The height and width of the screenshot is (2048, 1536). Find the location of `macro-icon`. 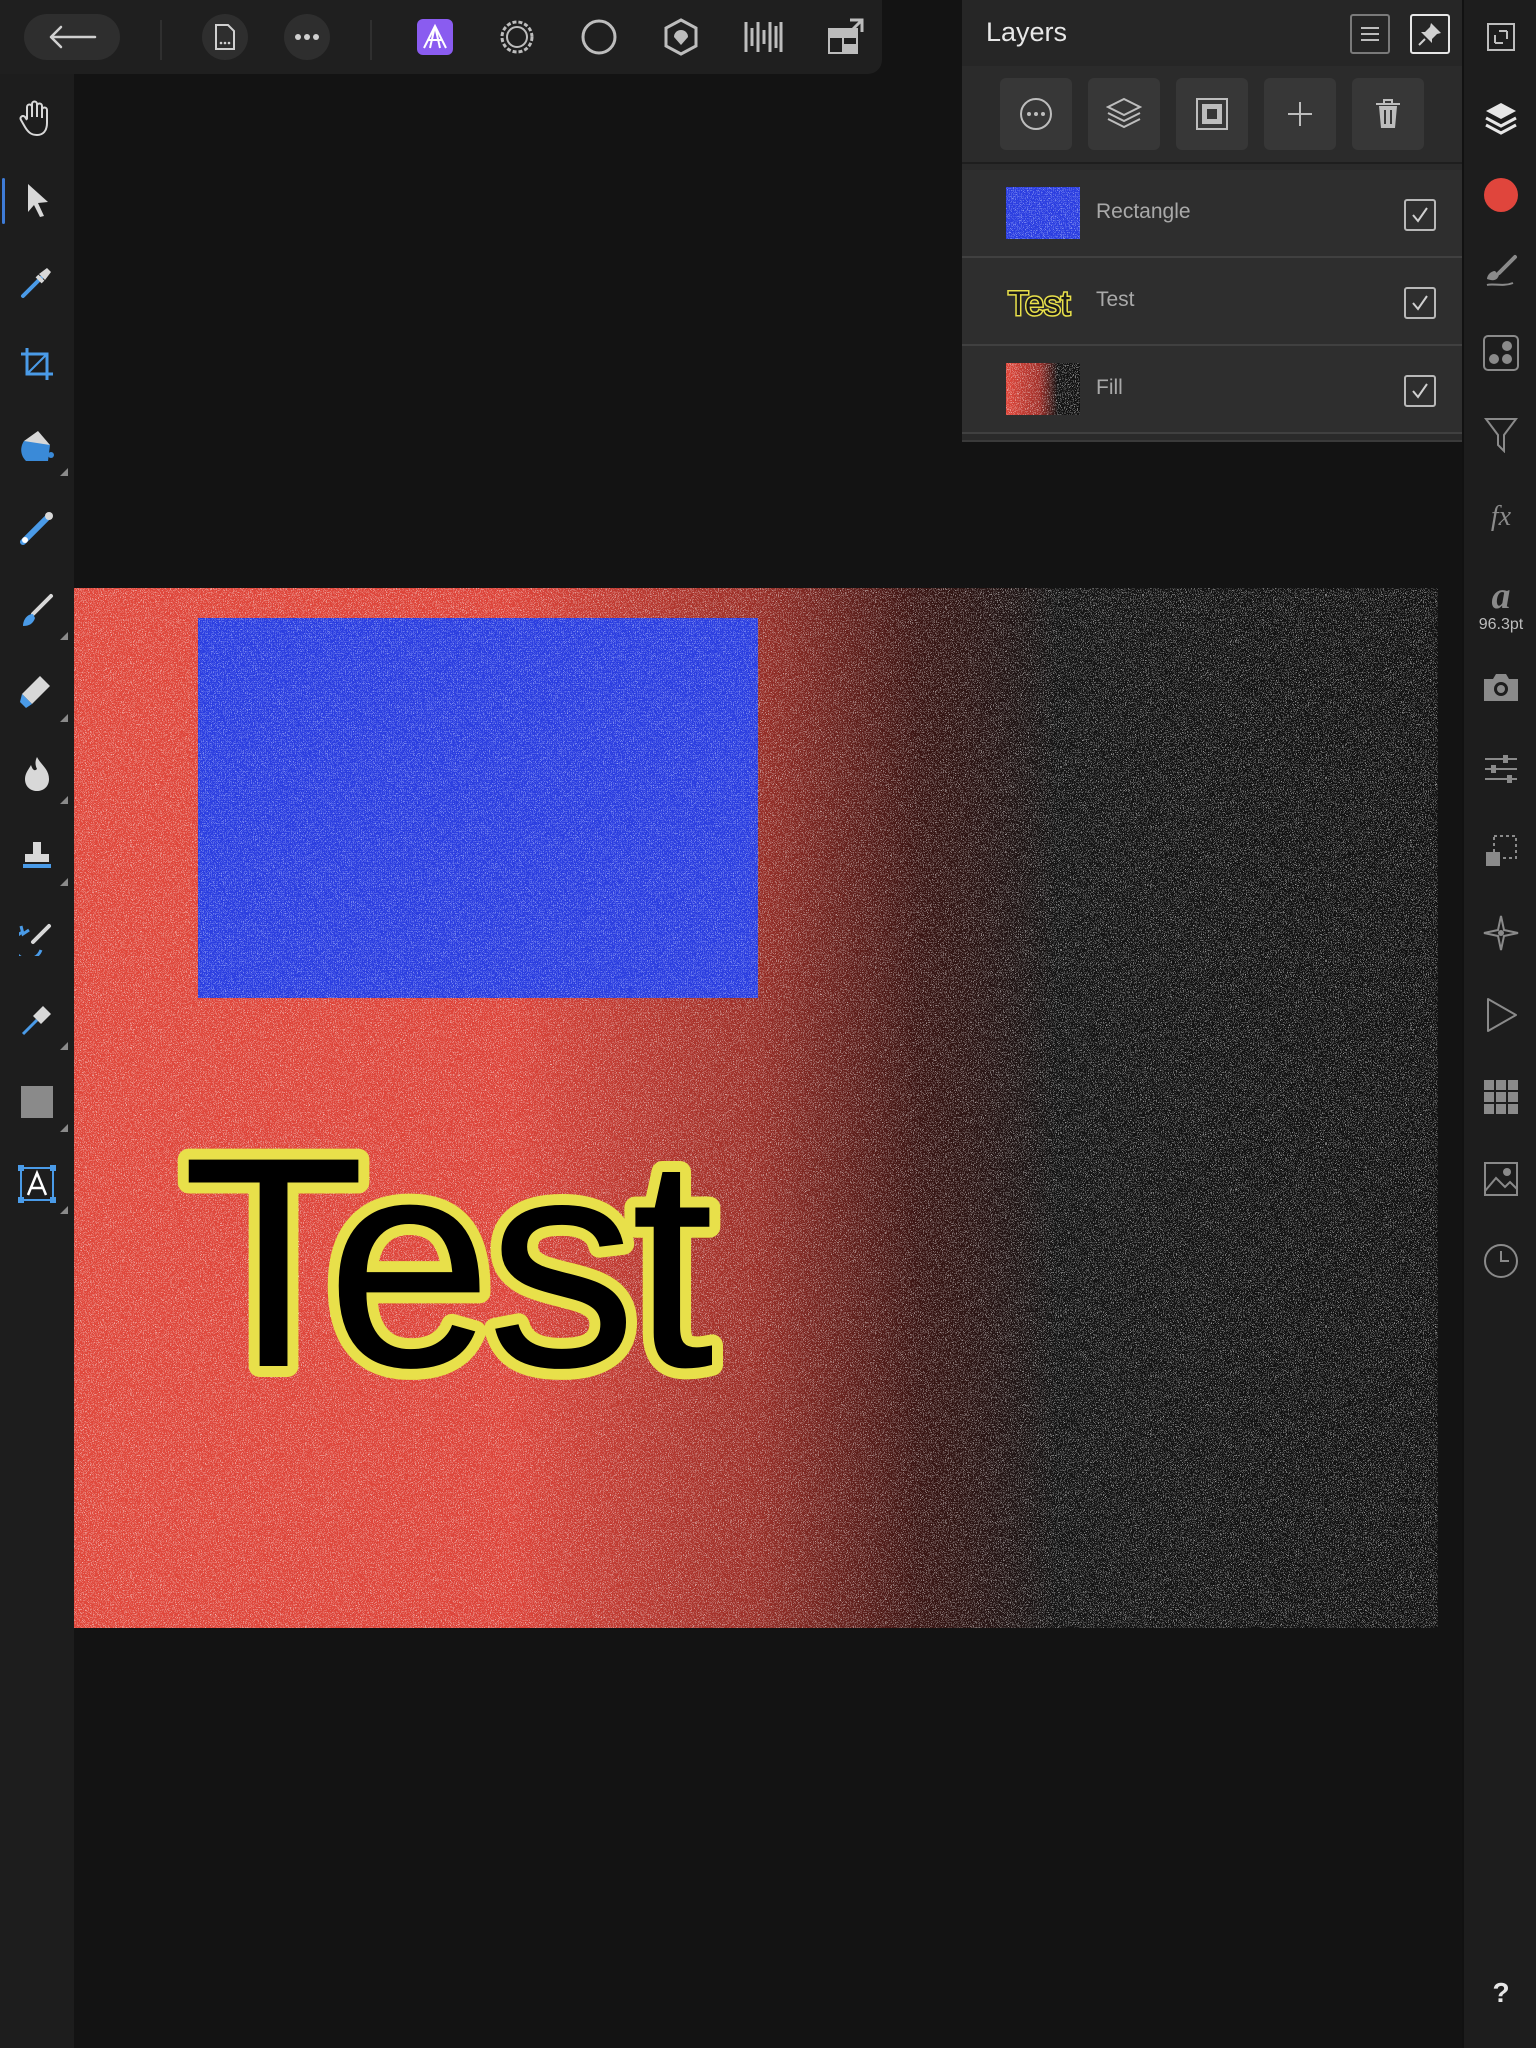

macro-icon is located at coordinates (1502, 1015).